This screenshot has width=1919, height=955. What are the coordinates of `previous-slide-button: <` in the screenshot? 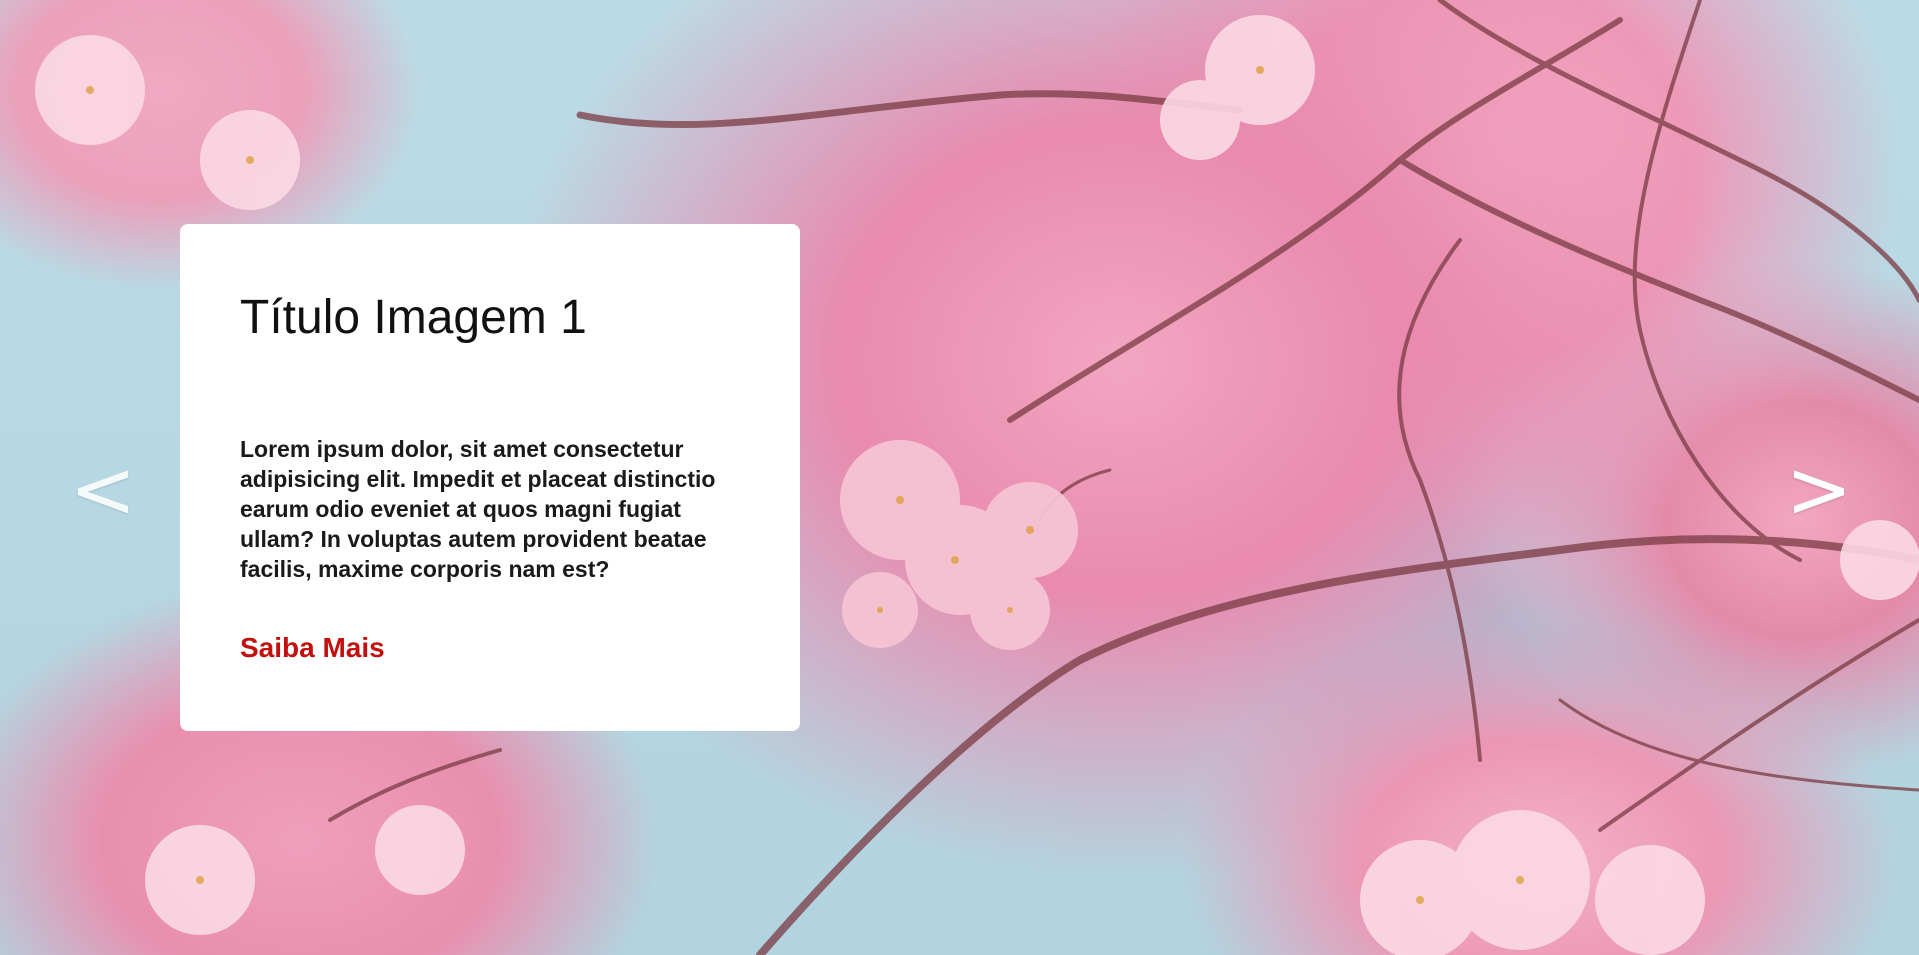 It's located at (102, 490).